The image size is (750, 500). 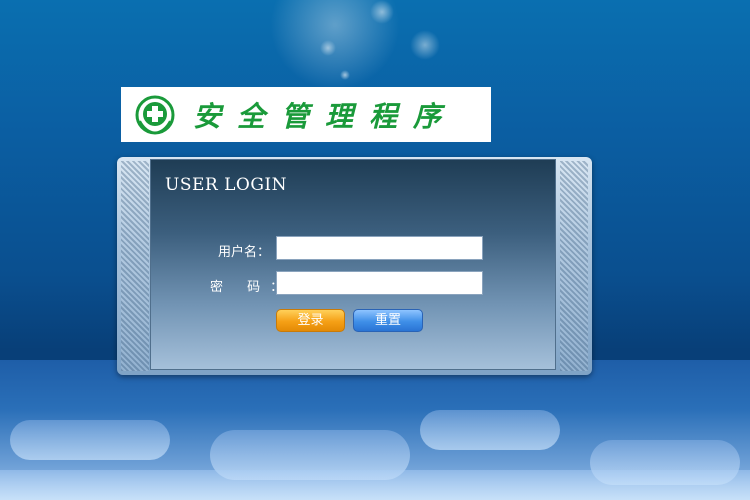 What do you see at coordinates (325, 116) in the screenshot?
I see `app-title: 安全管理程序` at bounding box center [325, 116].